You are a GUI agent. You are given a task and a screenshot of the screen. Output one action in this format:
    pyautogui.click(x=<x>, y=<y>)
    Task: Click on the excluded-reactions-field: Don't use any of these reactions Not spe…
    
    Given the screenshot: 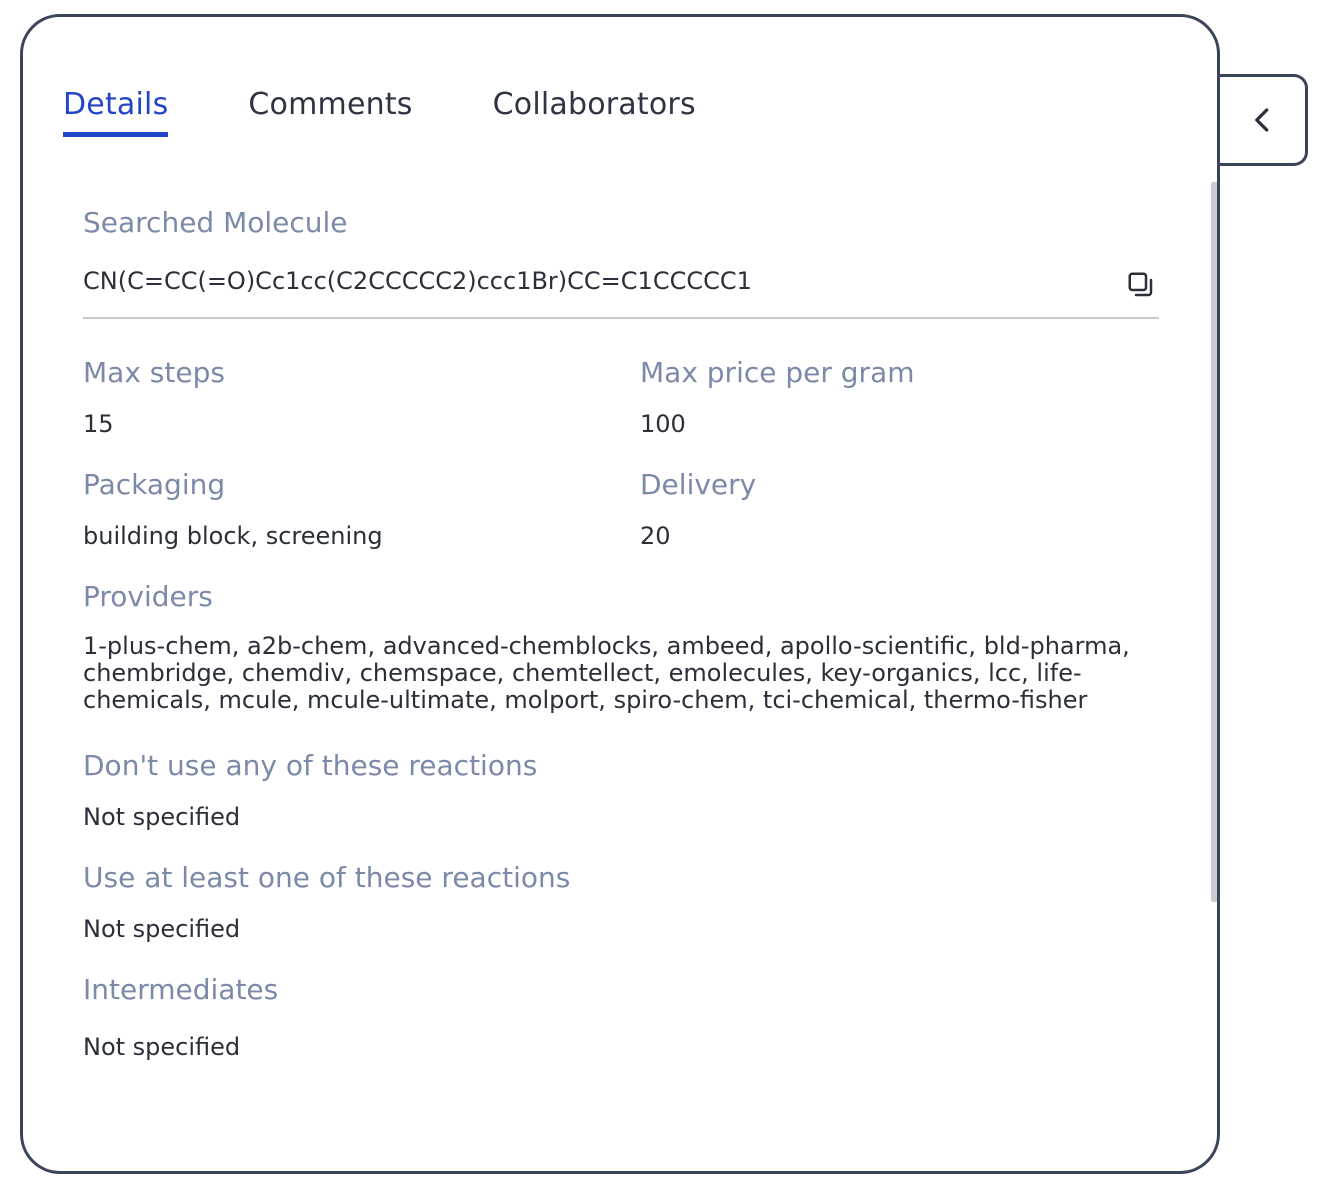 What is the action you would take?
    pyautogui.click(x=621, y=790)
    